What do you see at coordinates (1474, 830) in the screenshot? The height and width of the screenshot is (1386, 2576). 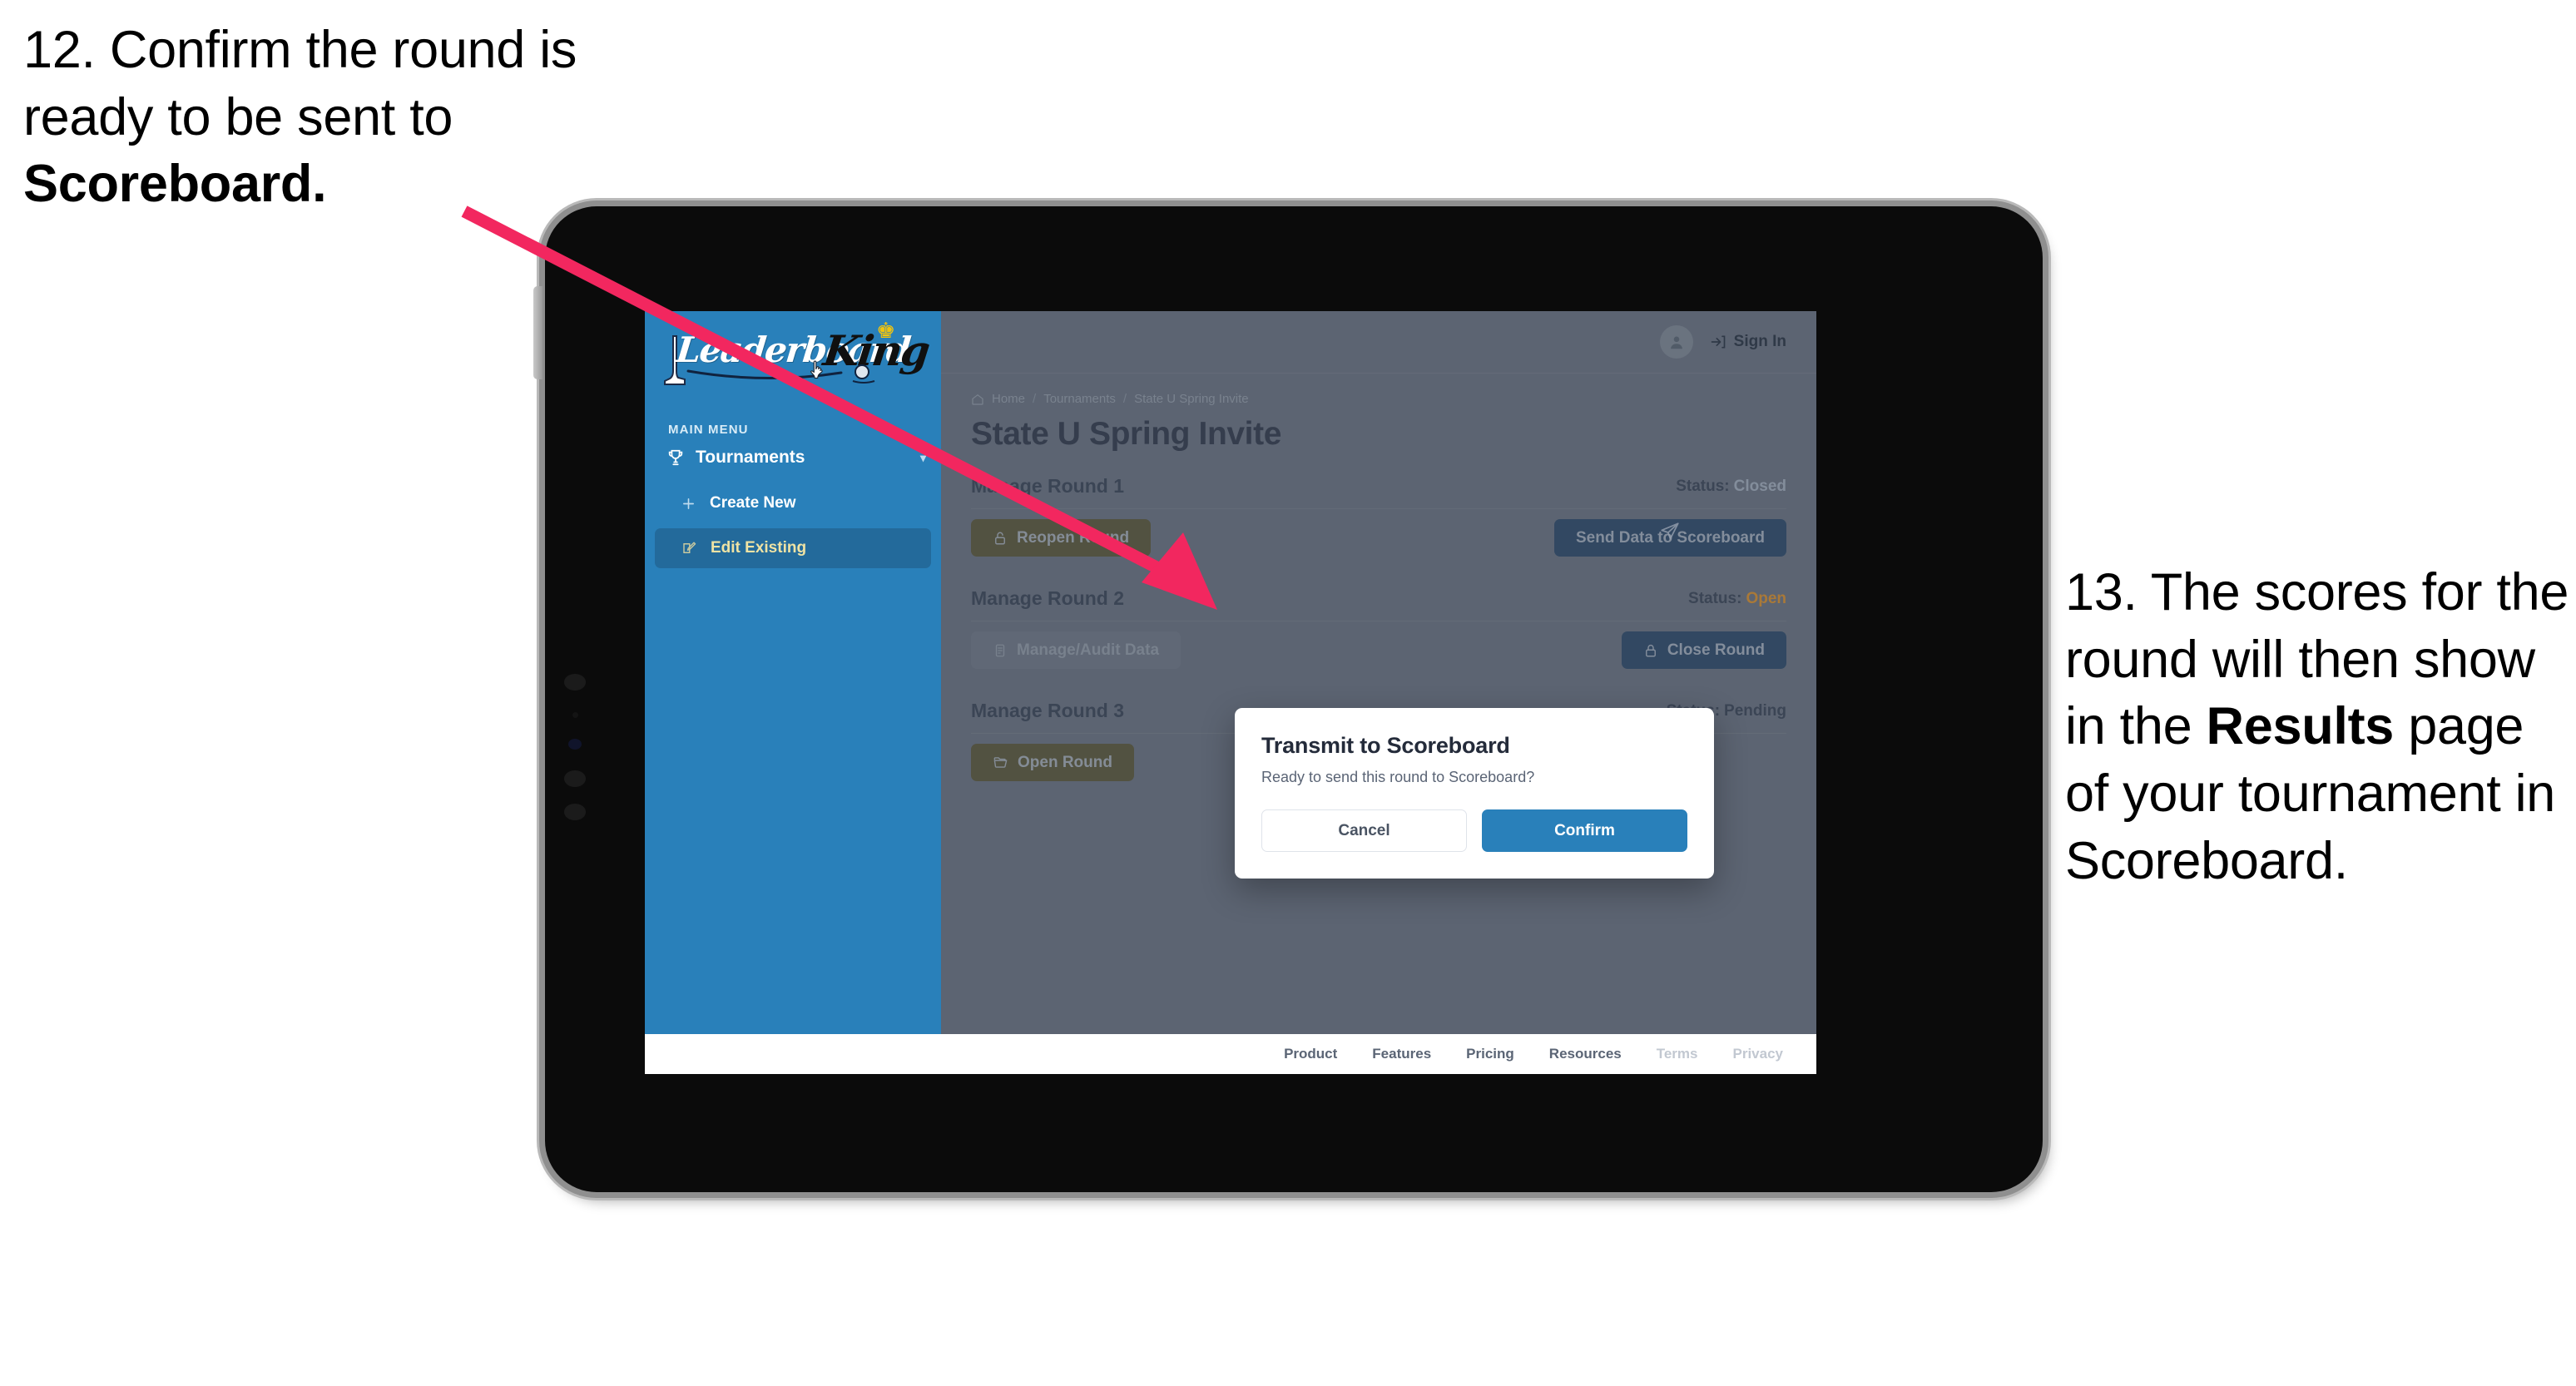 I see `dialog-actions: Cancel Confirm` at bounding box center [1474, 830].